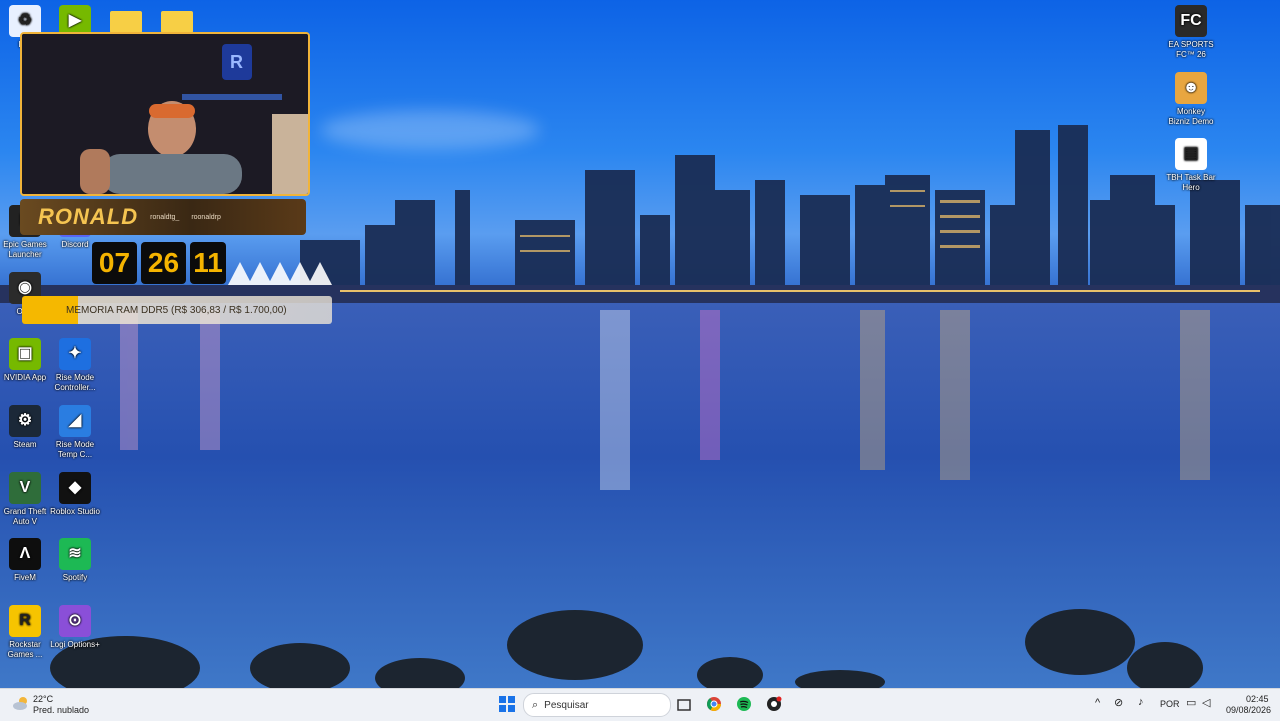  Describe the element at coordinates (75, 644) in the screenshot. I see `desktop-icon-label: Logi Options+` at that location.